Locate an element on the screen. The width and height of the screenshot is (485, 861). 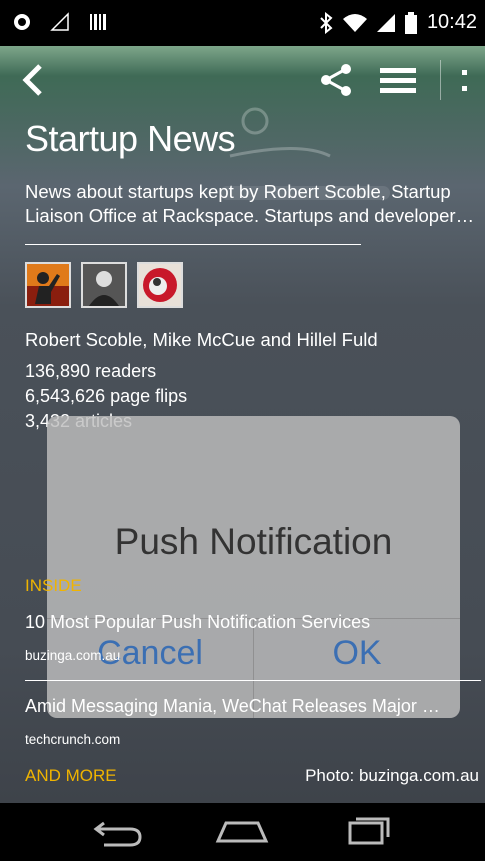
bluetooth-icon is located at coordinates (326, 22).